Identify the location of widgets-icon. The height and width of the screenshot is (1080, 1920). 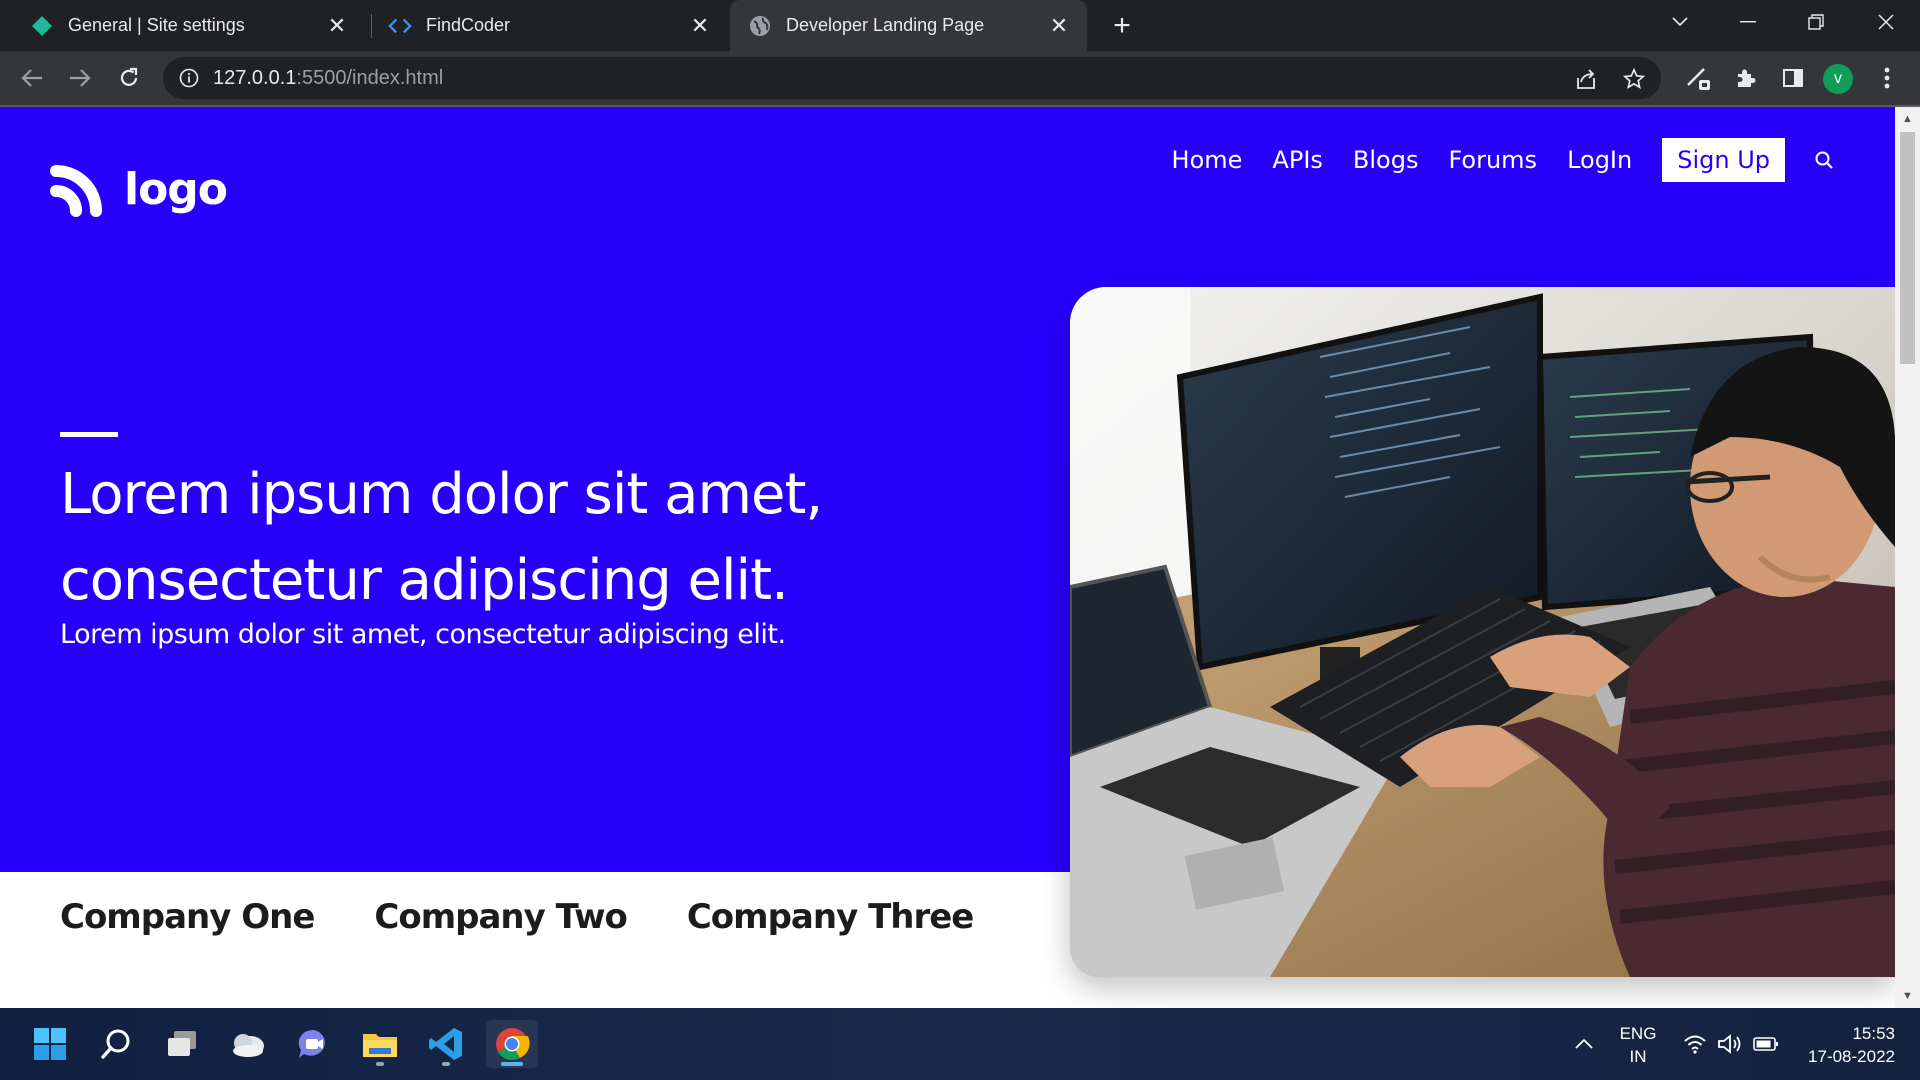
(248, 1044).